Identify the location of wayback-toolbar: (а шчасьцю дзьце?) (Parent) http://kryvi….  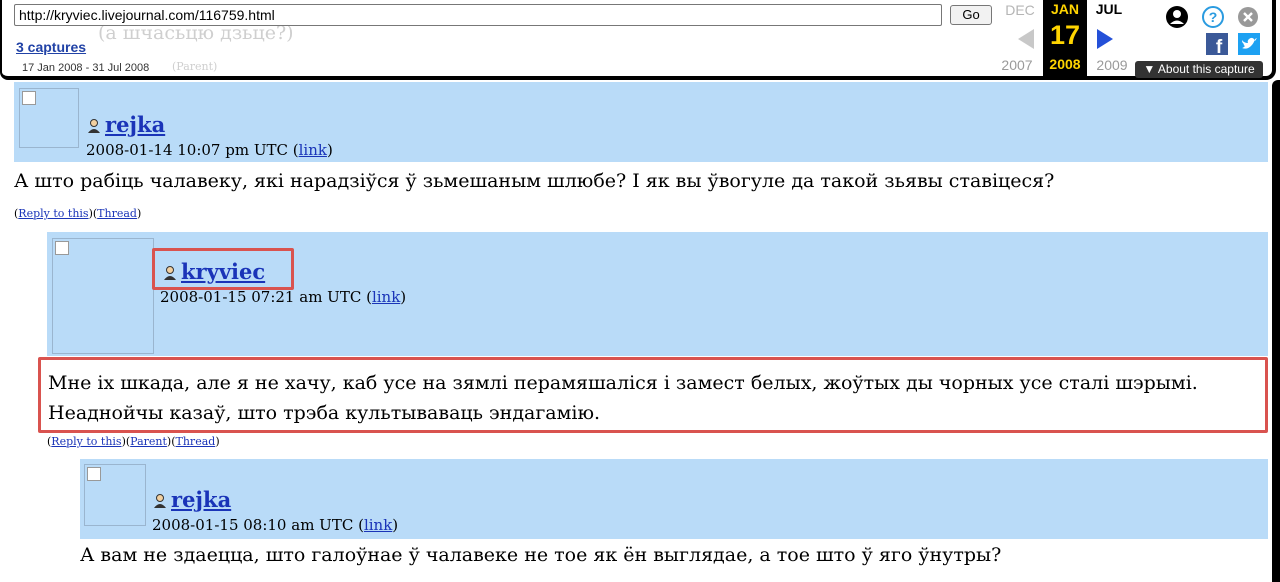
(638, 40).